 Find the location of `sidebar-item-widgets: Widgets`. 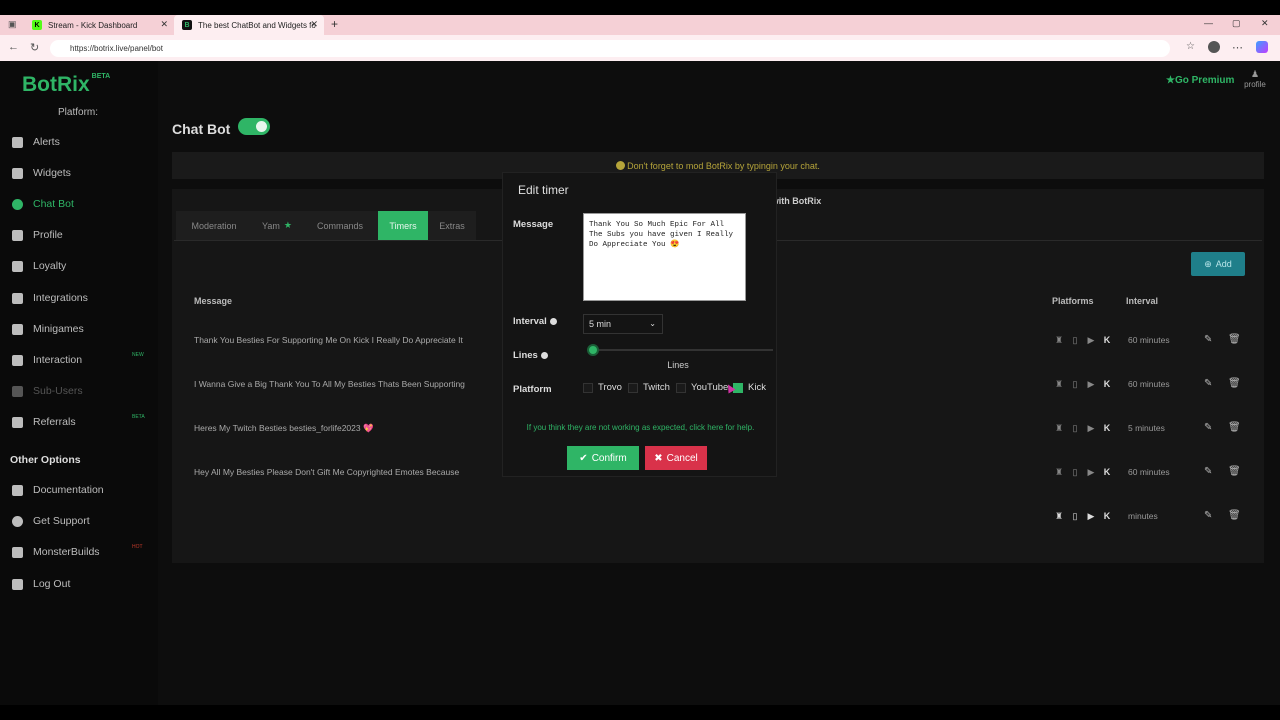

sidebar-item-widgets: Widgets is located at coordinates (41, 173).